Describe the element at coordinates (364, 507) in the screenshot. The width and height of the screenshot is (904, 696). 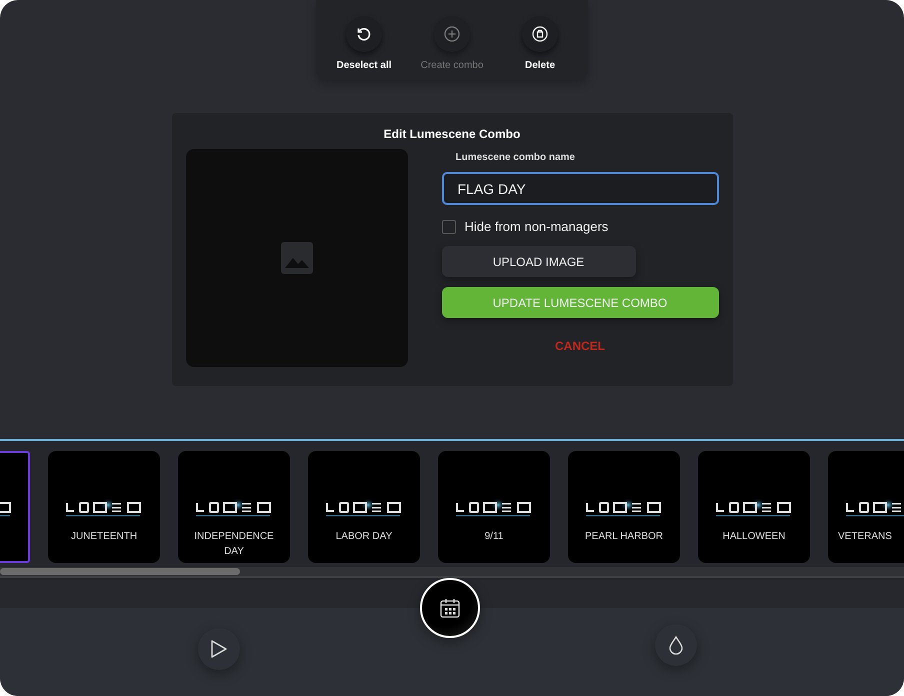
I see `scene-tile: LABOR DAY` at that location.